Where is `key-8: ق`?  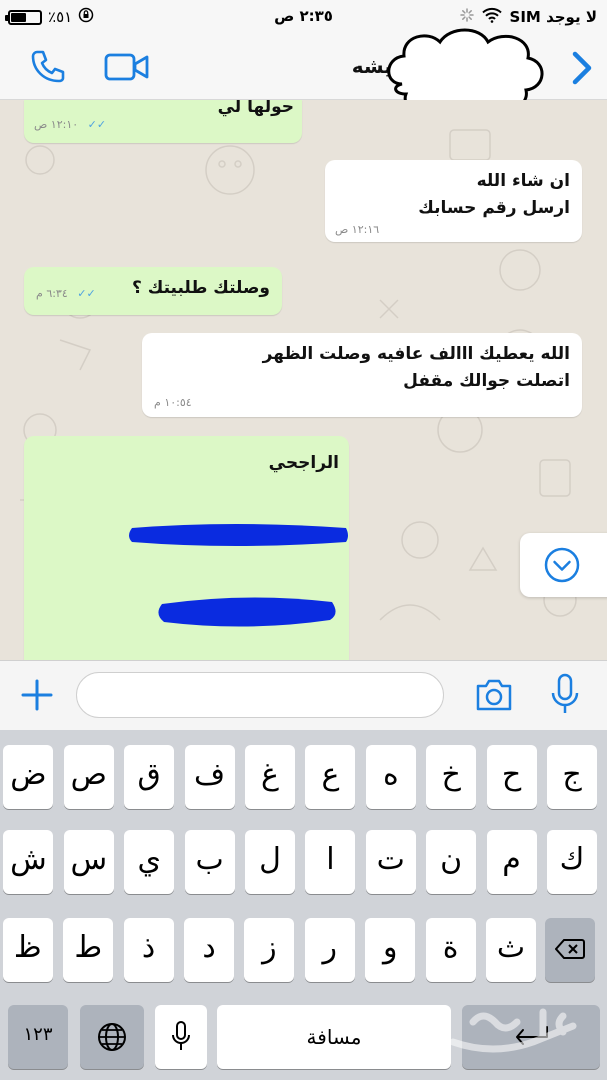
key-8: ق is located at coordinates (149, 777).